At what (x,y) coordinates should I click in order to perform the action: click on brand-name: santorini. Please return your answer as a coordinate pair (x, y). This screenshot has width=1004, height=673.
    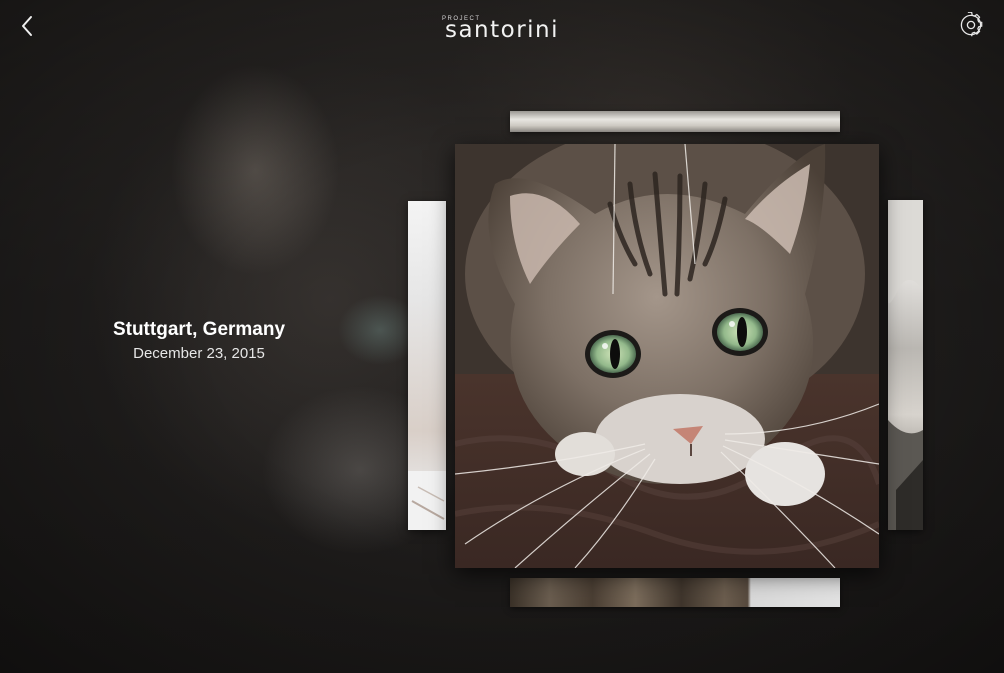
    Looking at the image, I should click on (502, 30).